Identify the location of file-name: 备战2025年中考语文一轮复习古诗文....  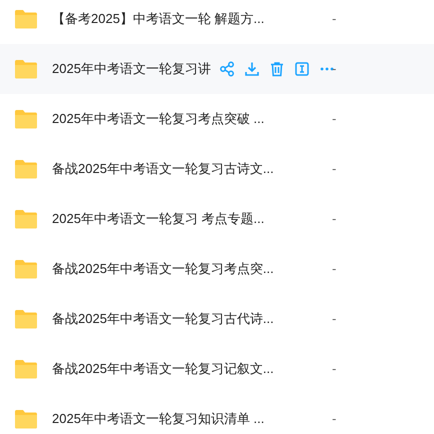
(163, 169).